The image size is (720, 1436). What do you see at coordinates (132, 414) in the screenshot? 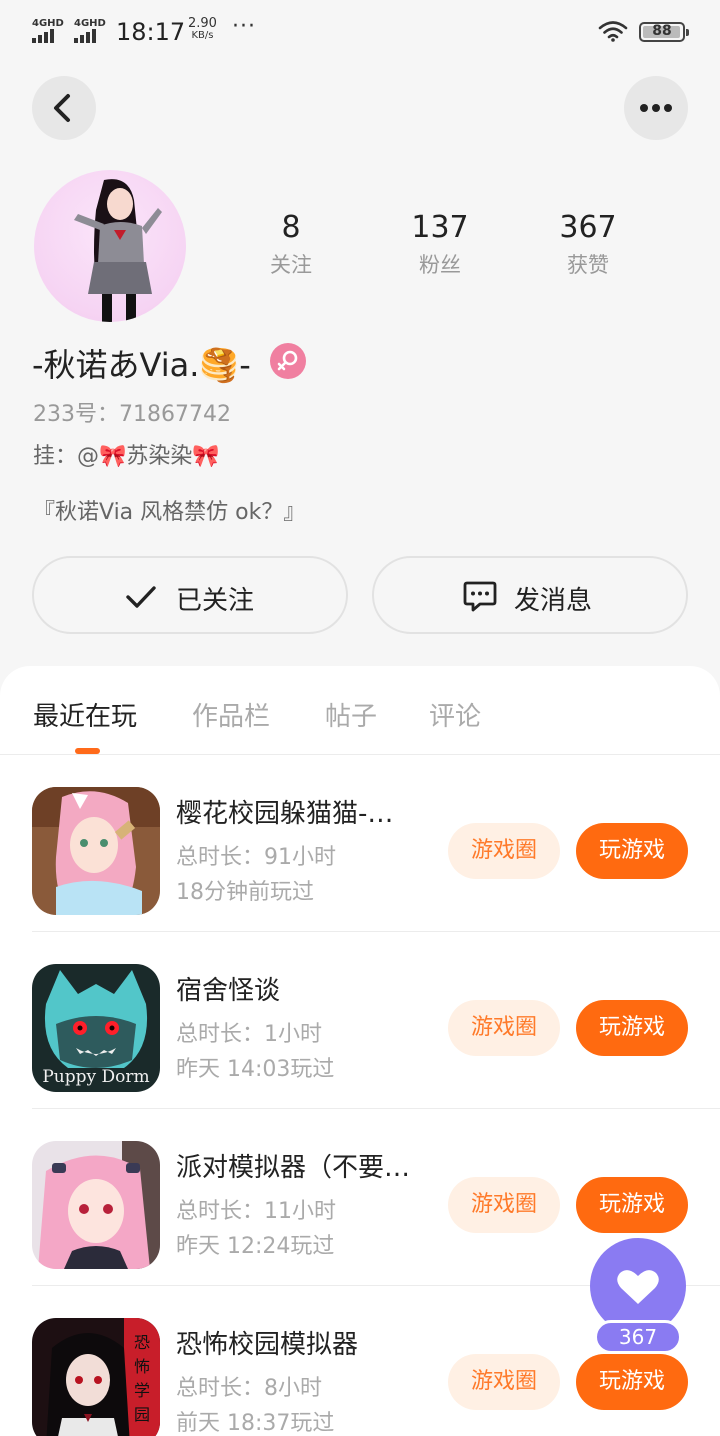
I see `user-id: 233号：71867742` at bounding box center [132, 414].